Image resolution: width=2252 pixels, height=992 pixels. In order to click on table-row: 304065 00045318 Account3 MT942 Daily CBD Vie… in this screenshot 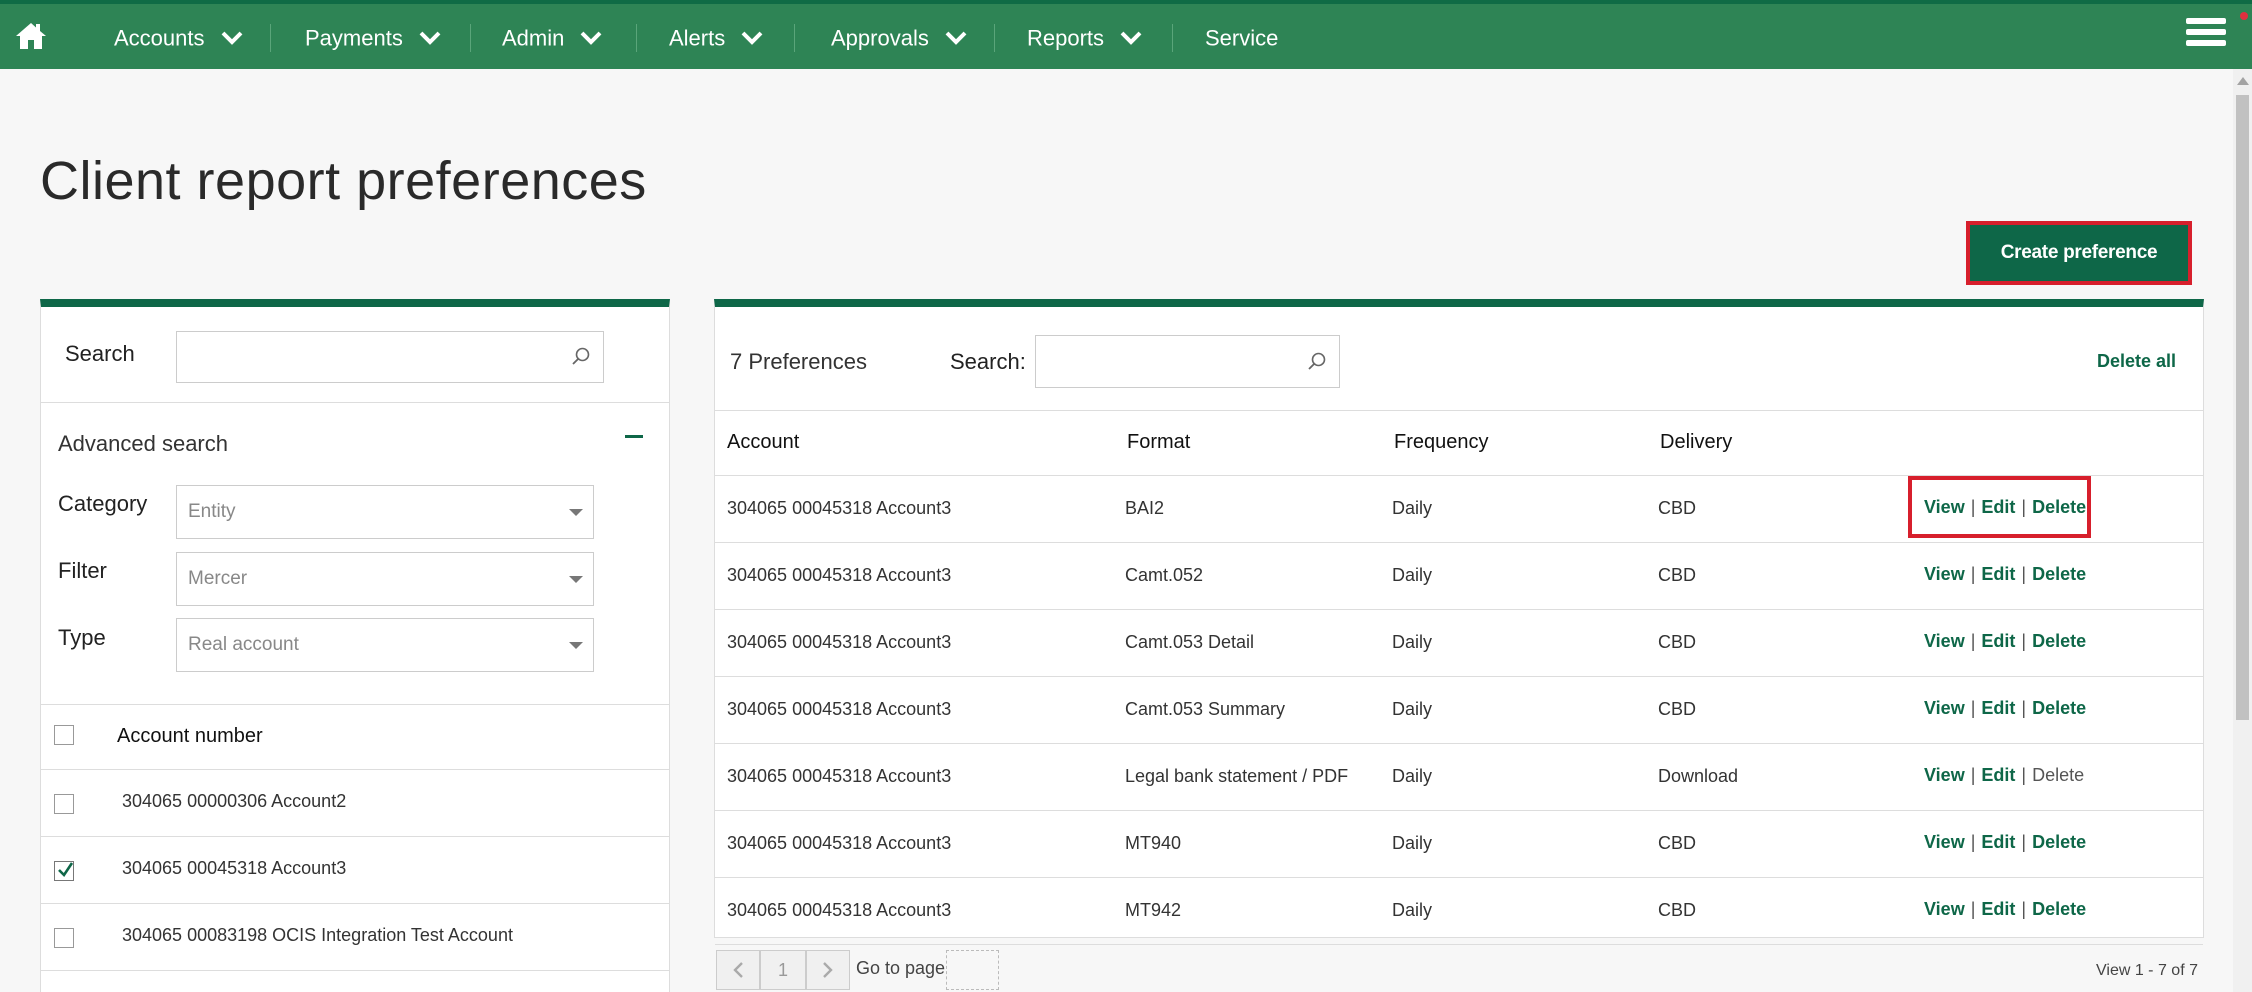, I will do `click(1459, 911)`.